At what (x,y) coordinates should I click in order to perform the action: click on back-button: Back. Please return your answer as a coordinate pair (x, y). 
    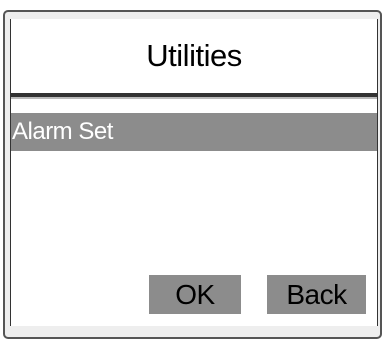
    Looking at the image, I should click on (316, 294).